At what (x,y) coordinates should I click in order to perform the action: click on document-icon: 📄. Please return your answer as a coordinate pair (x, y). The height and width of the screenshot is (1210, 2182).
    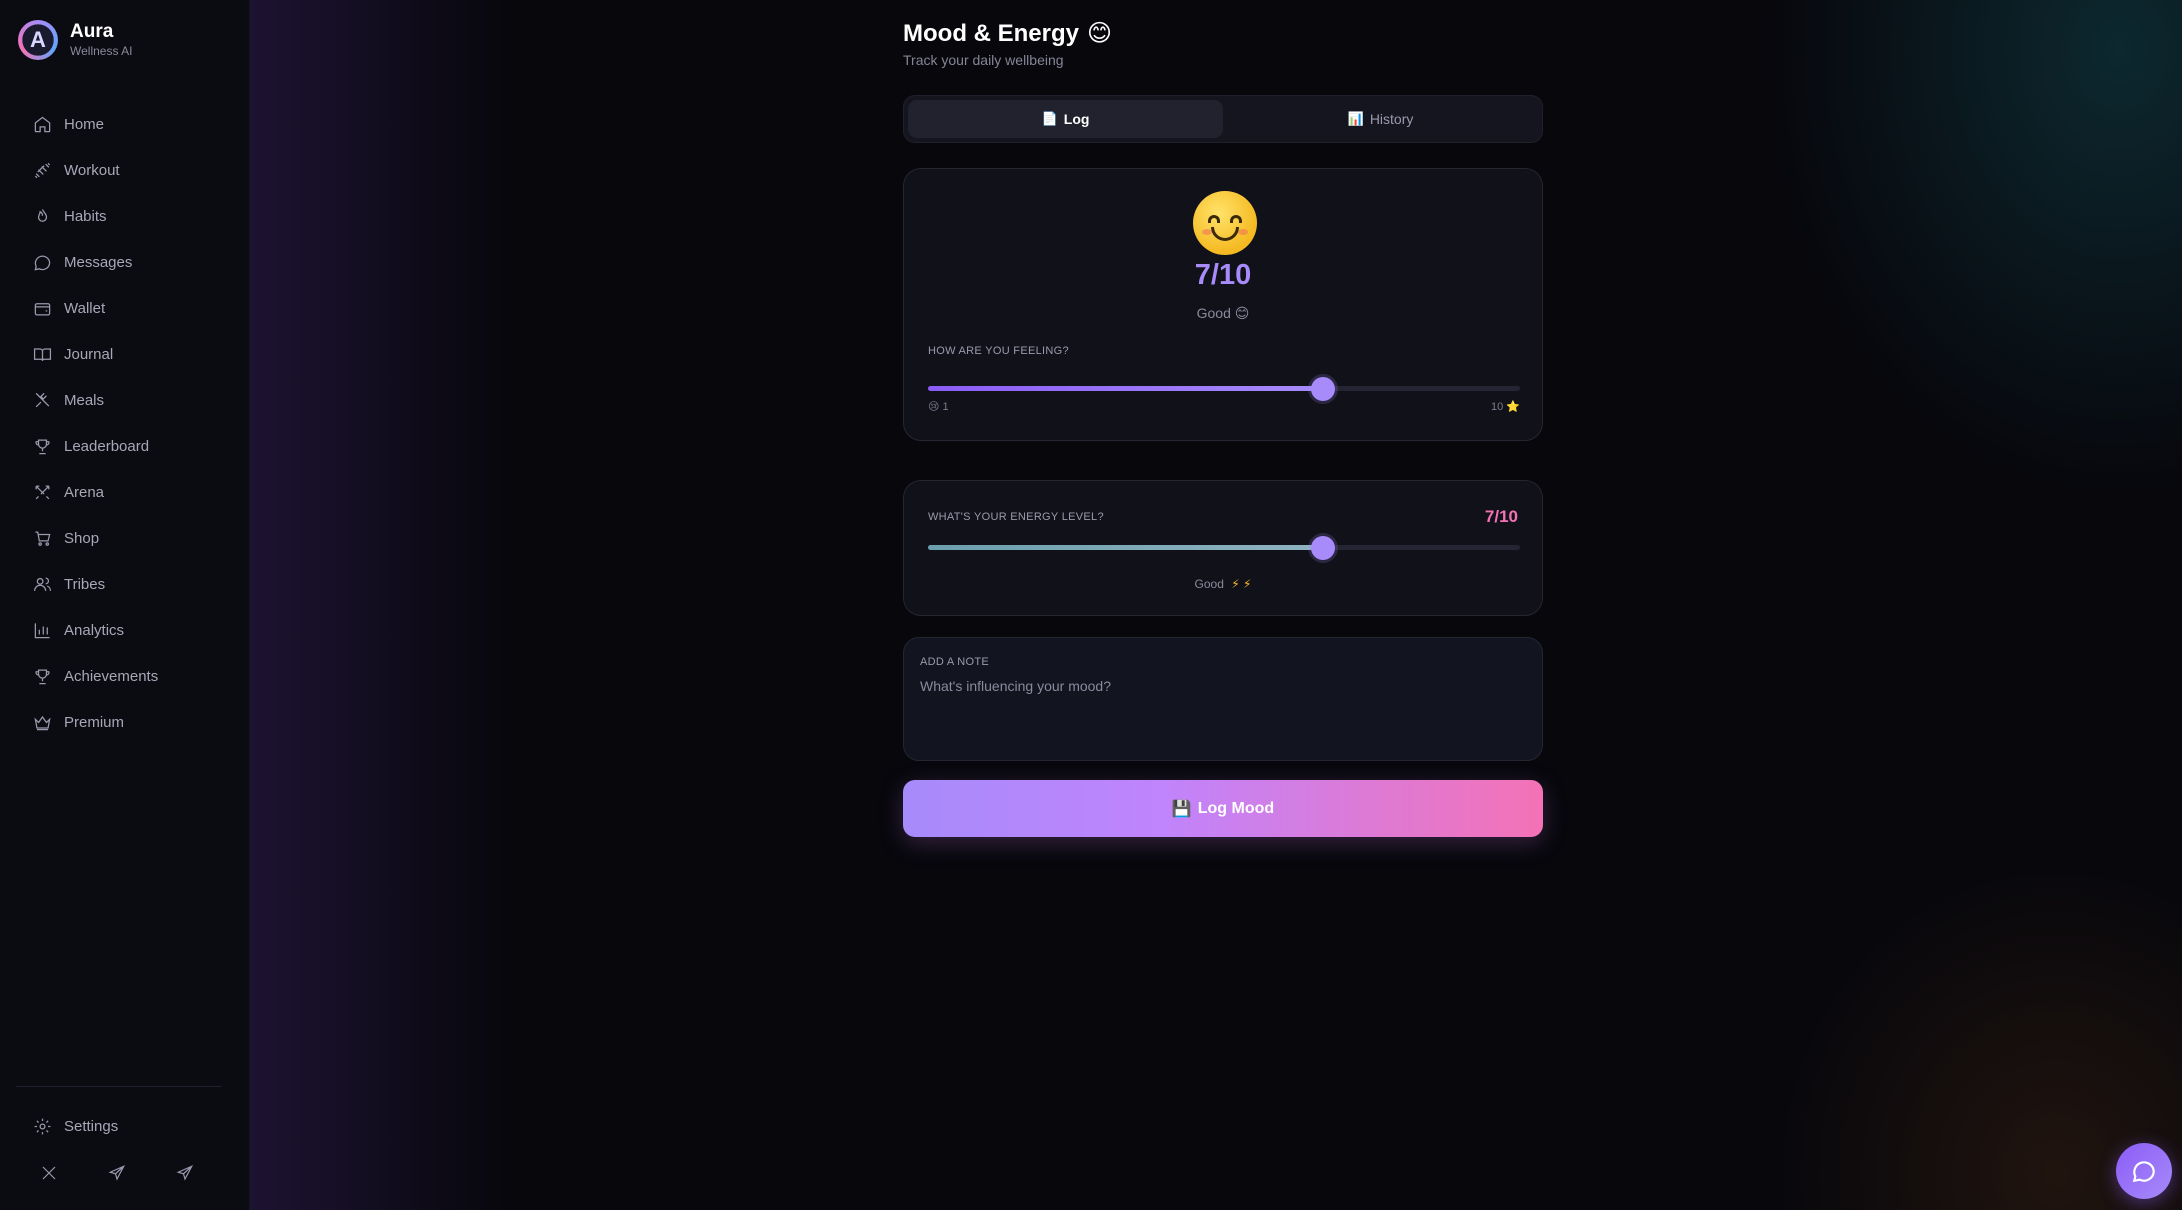
    Looking at the image, I should click on (1049, 118).